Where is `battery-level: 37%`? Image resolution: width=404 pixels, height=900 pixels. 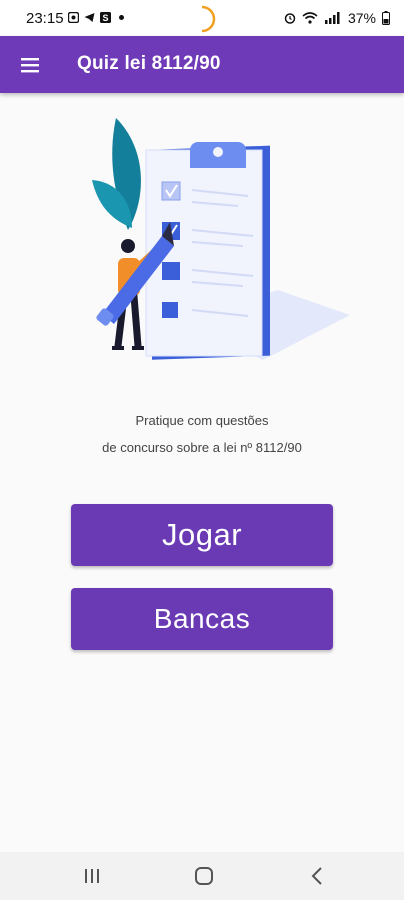 battery-level: 37% is located at coordinates (361, 18).